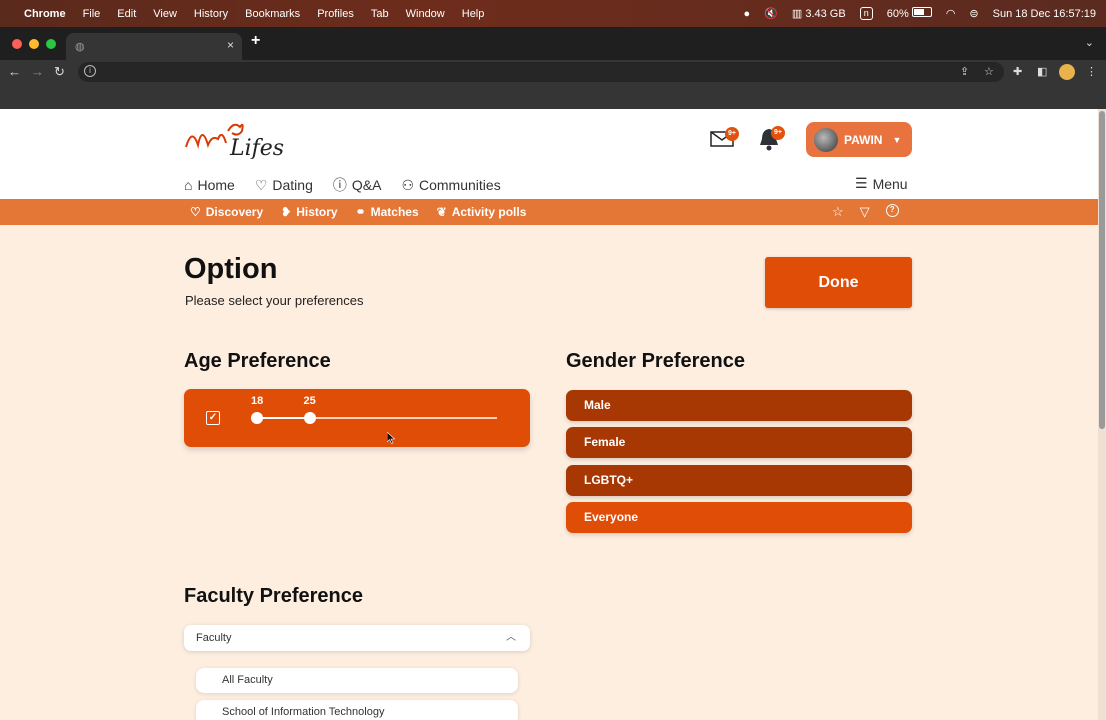 Image resolution: width=1106 pixels, height=720 pixels. I want to click on age-max-thumb, so click(309, 418).